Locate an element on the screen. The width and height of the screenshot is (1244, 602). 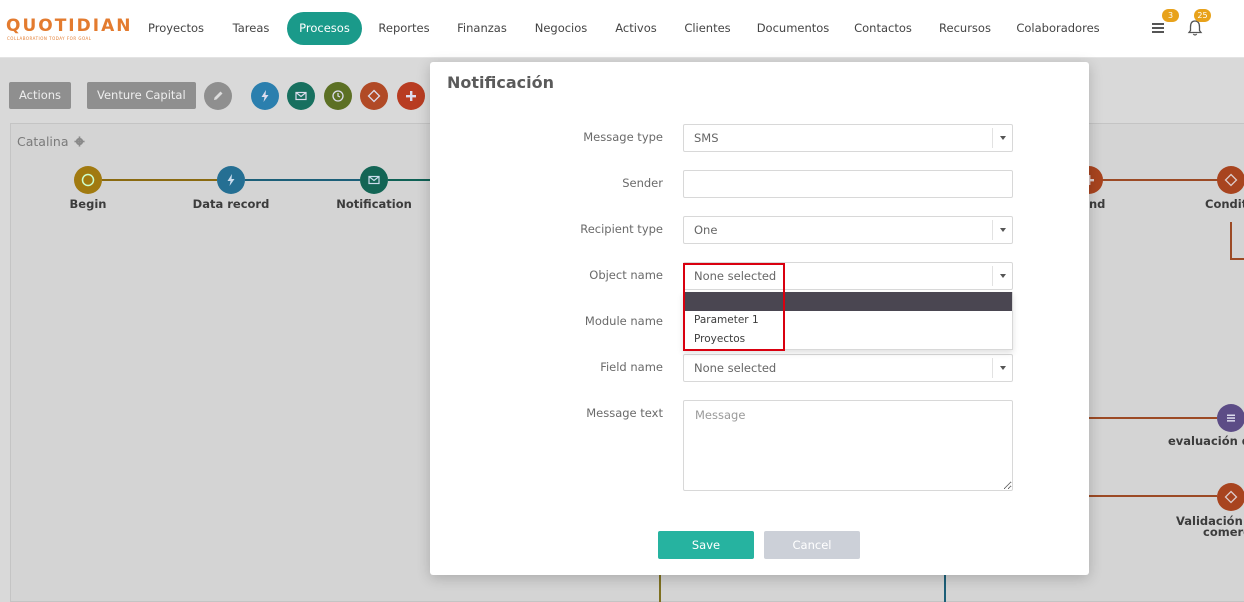
notification-node is located at coordinates (374, 180).